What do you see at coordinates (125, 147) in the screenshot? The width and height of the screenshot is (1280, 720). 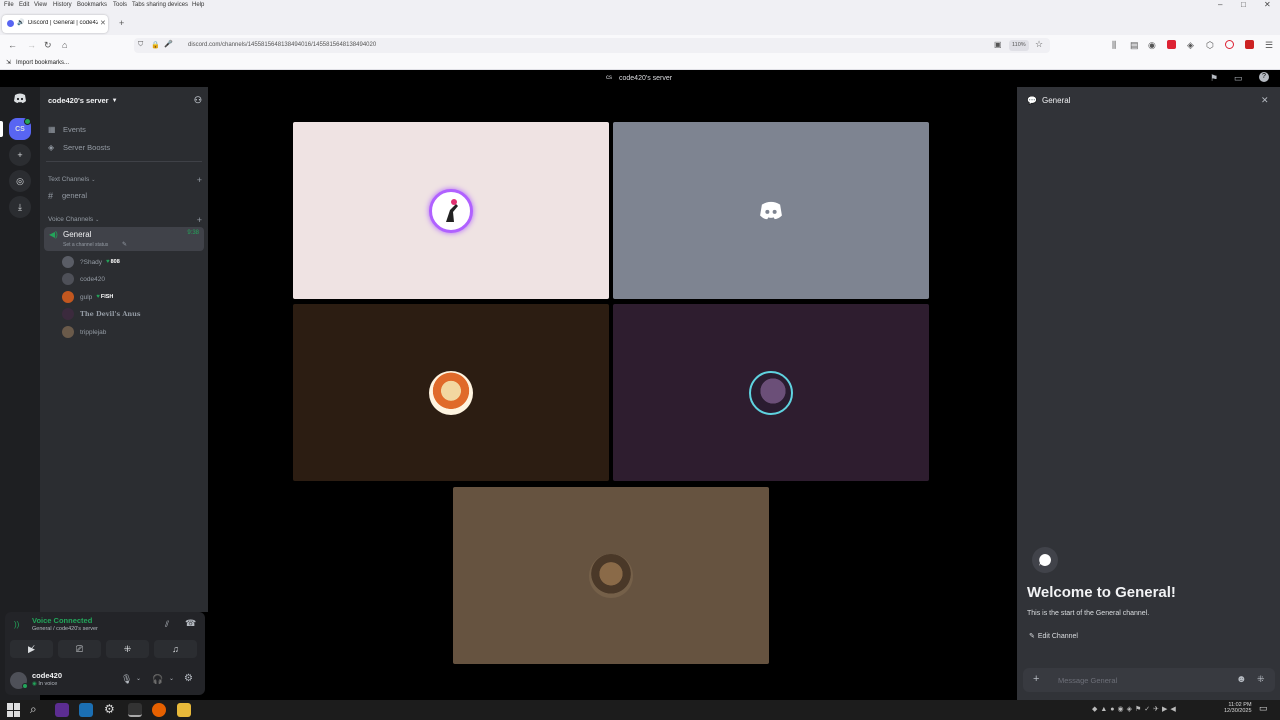 I see `nav-server-boosts: ◈ Server Boosts` at bounding box center [125, 147].